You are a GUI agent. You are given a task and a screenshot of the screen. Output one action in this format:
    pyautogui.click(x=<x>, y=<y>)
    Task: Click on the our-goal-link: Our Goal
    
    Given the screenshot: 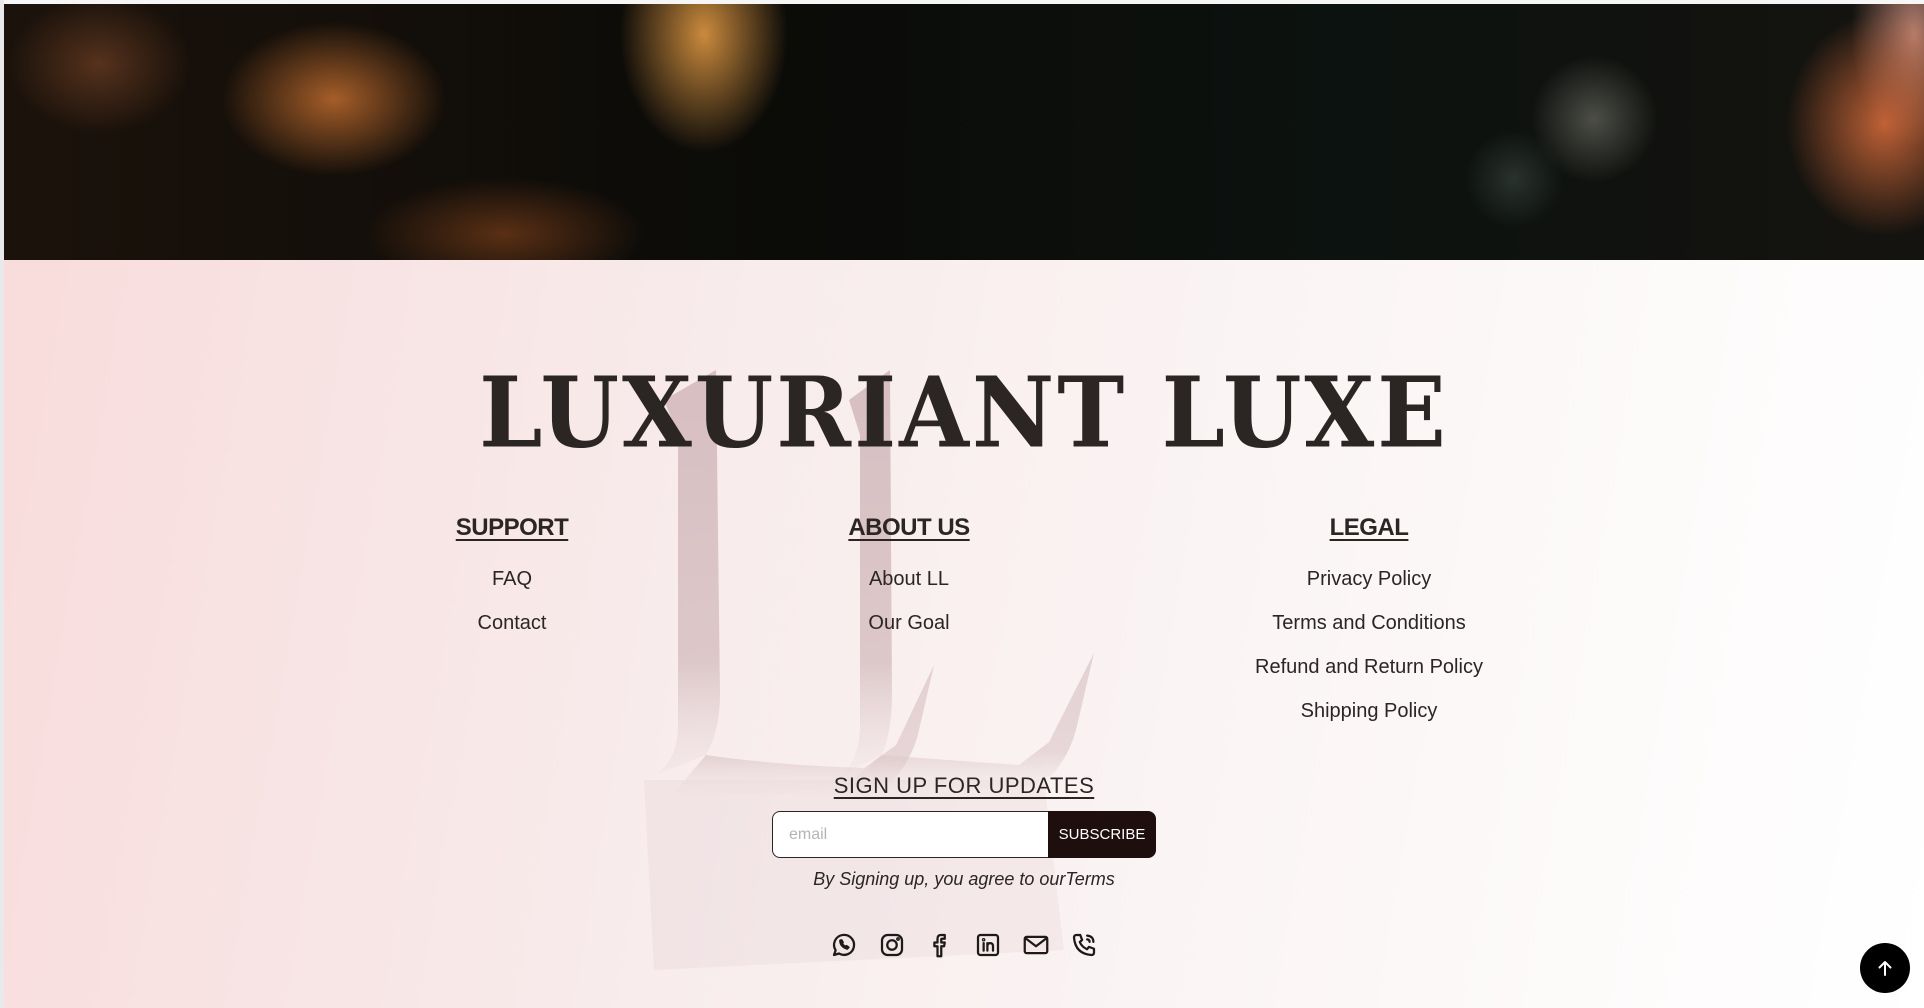 What is the action you would take?
    pyautogui.click(x=909, y=623)
    